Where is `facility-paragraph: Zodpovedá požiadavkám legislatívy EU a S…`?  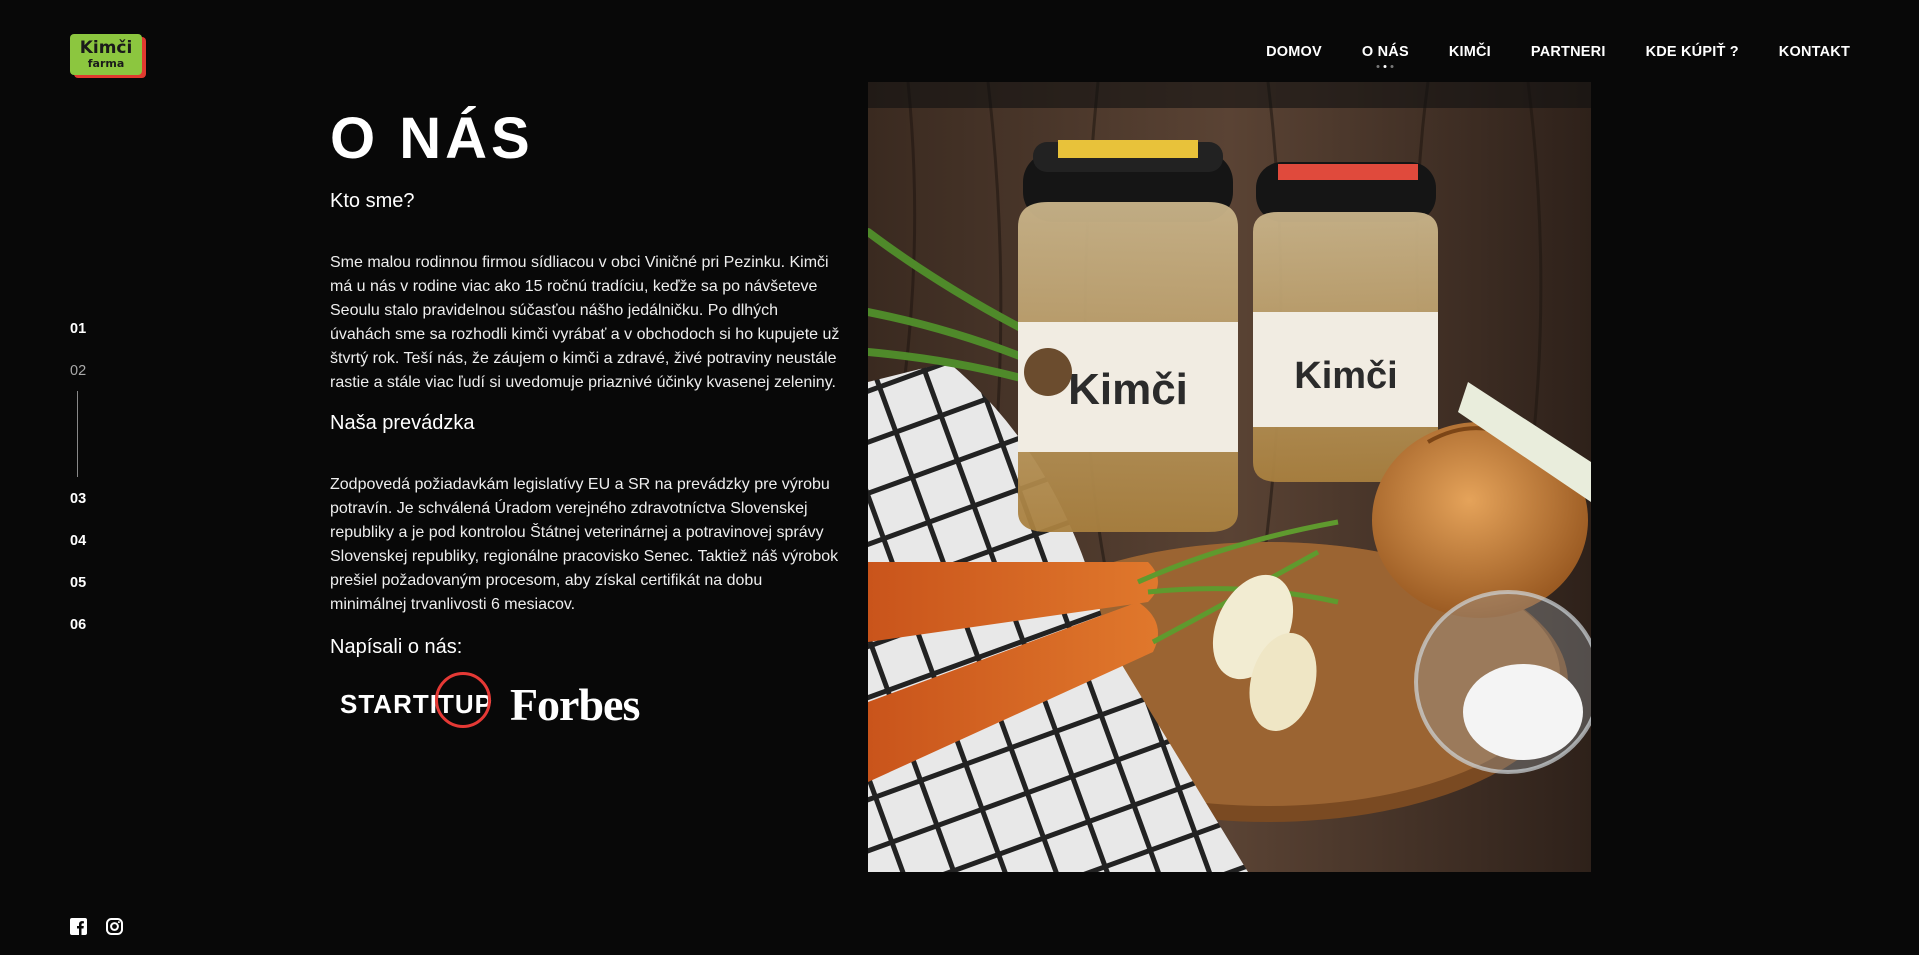 facility-paragraph: Zodpovedá požiadavkám legislatívy EU a S… is located at coordinates (584, 544).